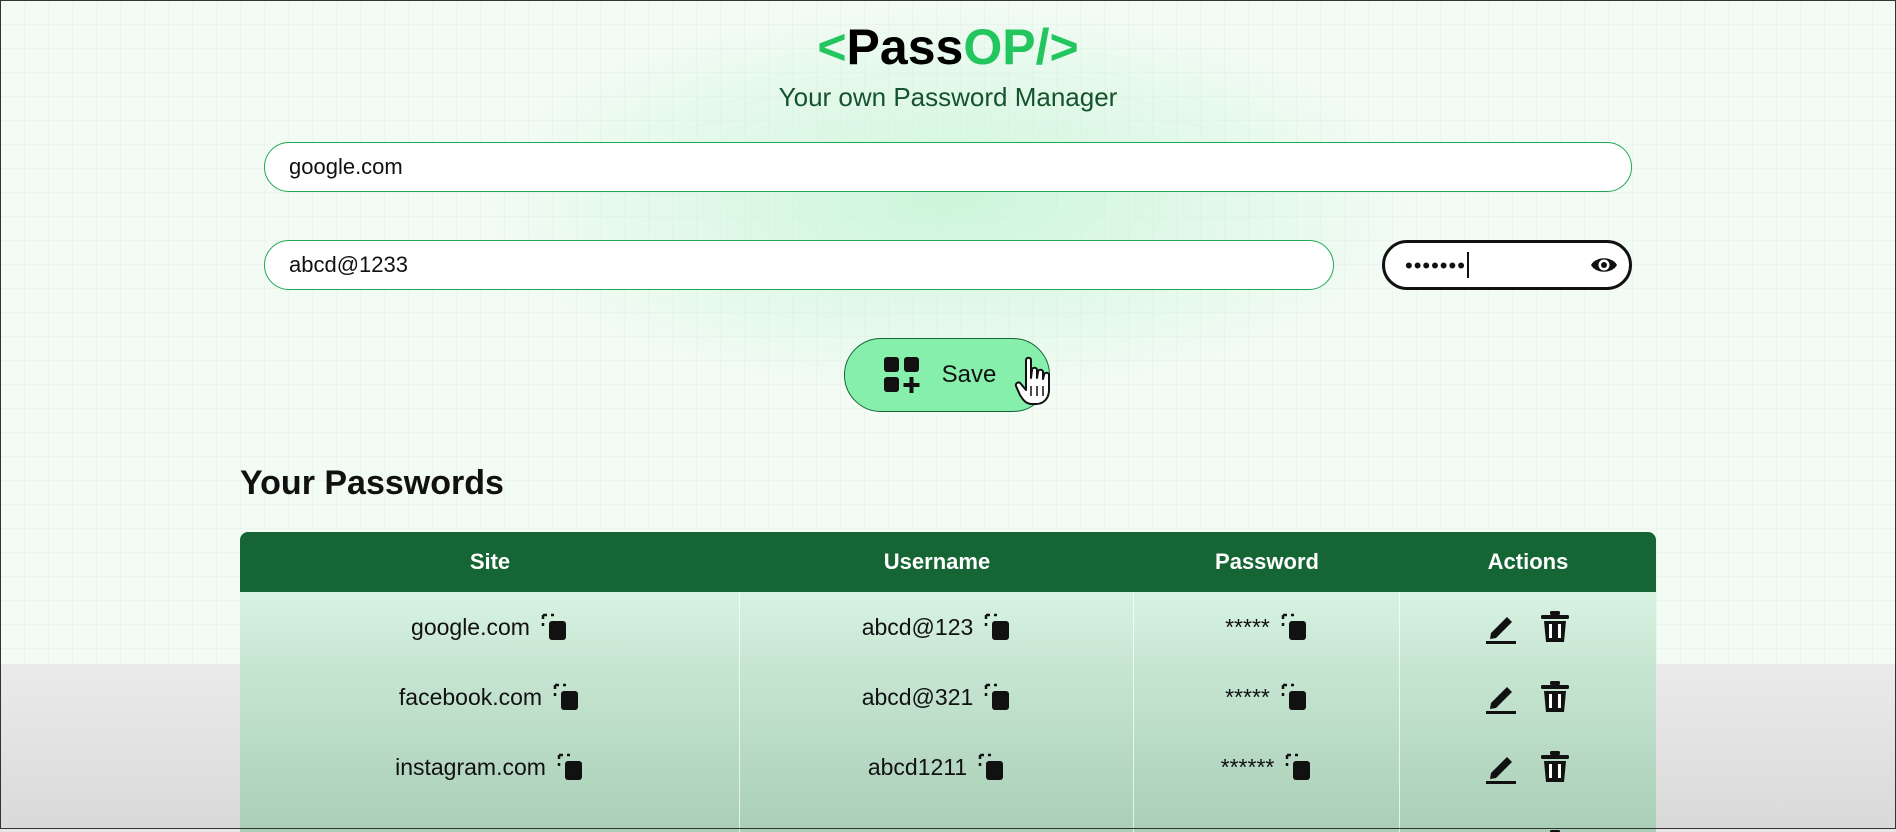  Describe the element at coordinates (948, 167) in the screenshot. I see `site-input` at that location.